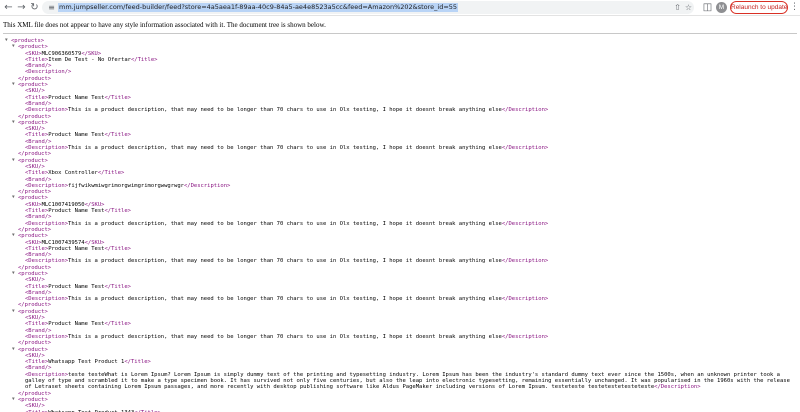 This screenshot has width=800, height=412. What do you see at coordinates (707, 7) in the screenshot?
I see `sidebar-icon: ◫` at bounding box center [707, 7].